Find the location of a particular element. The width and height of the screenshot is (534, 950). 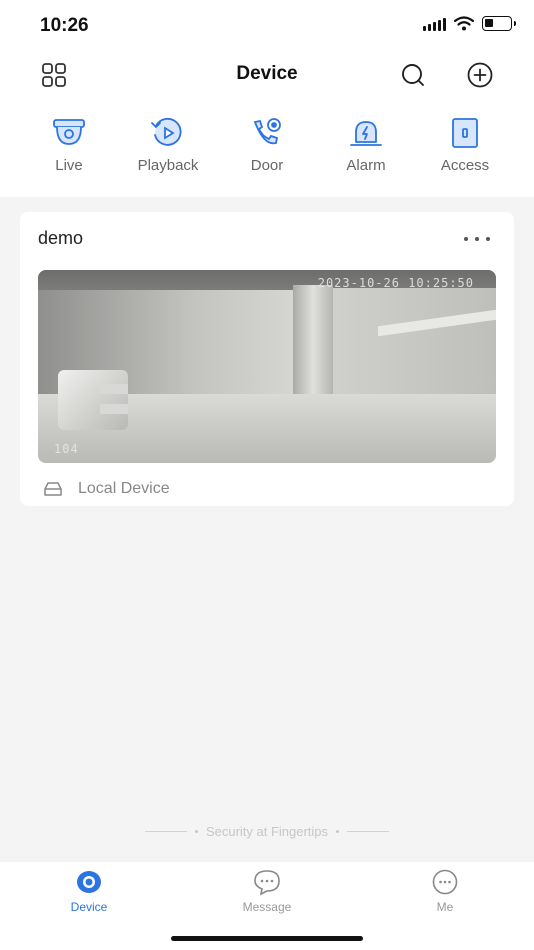

footer-slogan: Security at Fingertips is located at coordinates (267, 831).